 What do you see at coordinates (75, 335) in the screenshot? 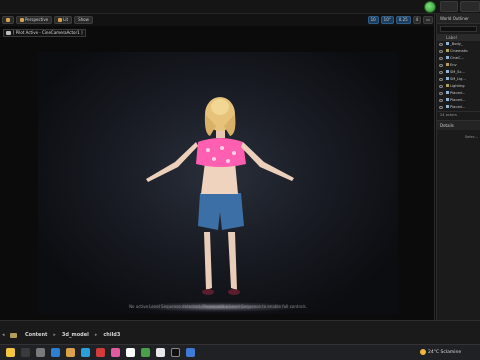
I see `breadcrumb-3d-model: 3d_model` at bounding box center [75, 335].